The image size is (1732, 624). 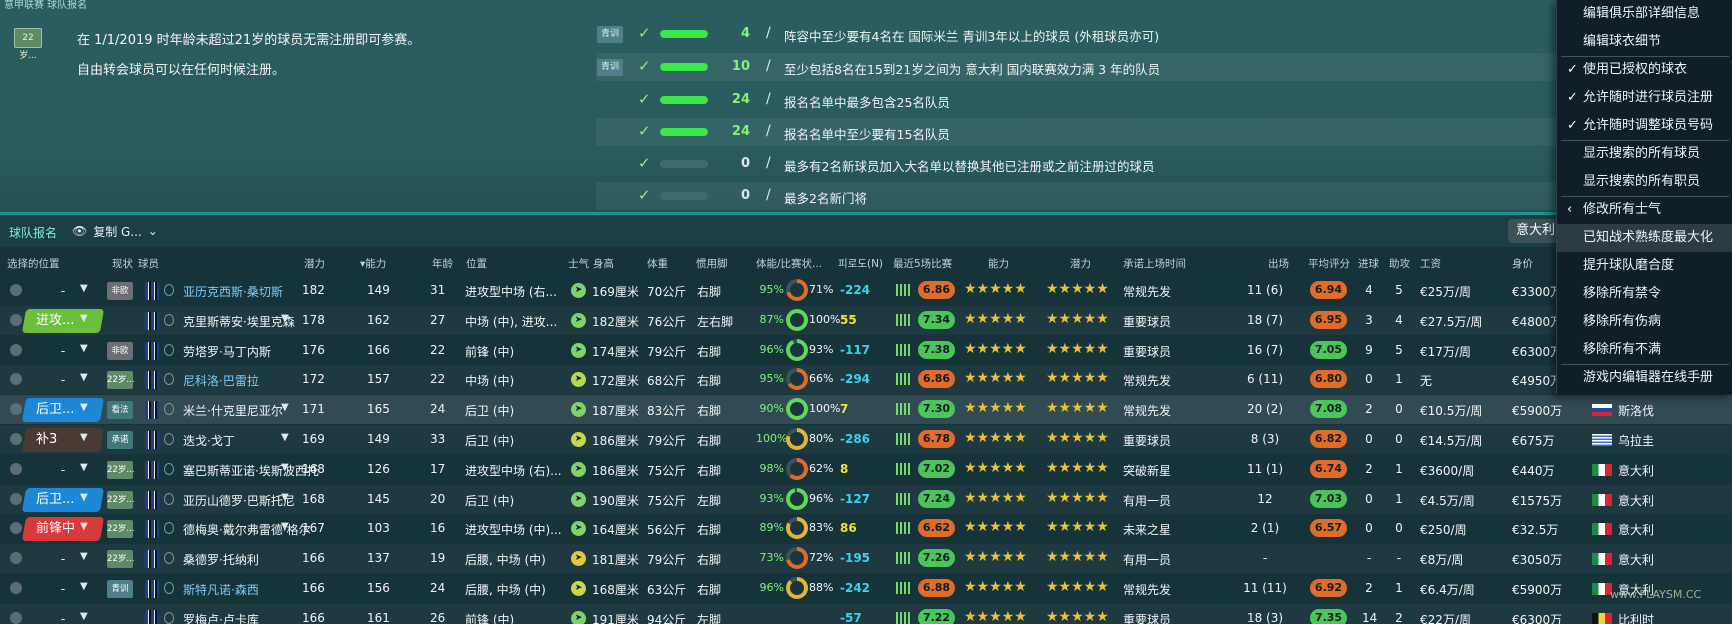 I want to click on menu-item: ✓ 允许随时进行球员注册, so click(x=1644, y=98).